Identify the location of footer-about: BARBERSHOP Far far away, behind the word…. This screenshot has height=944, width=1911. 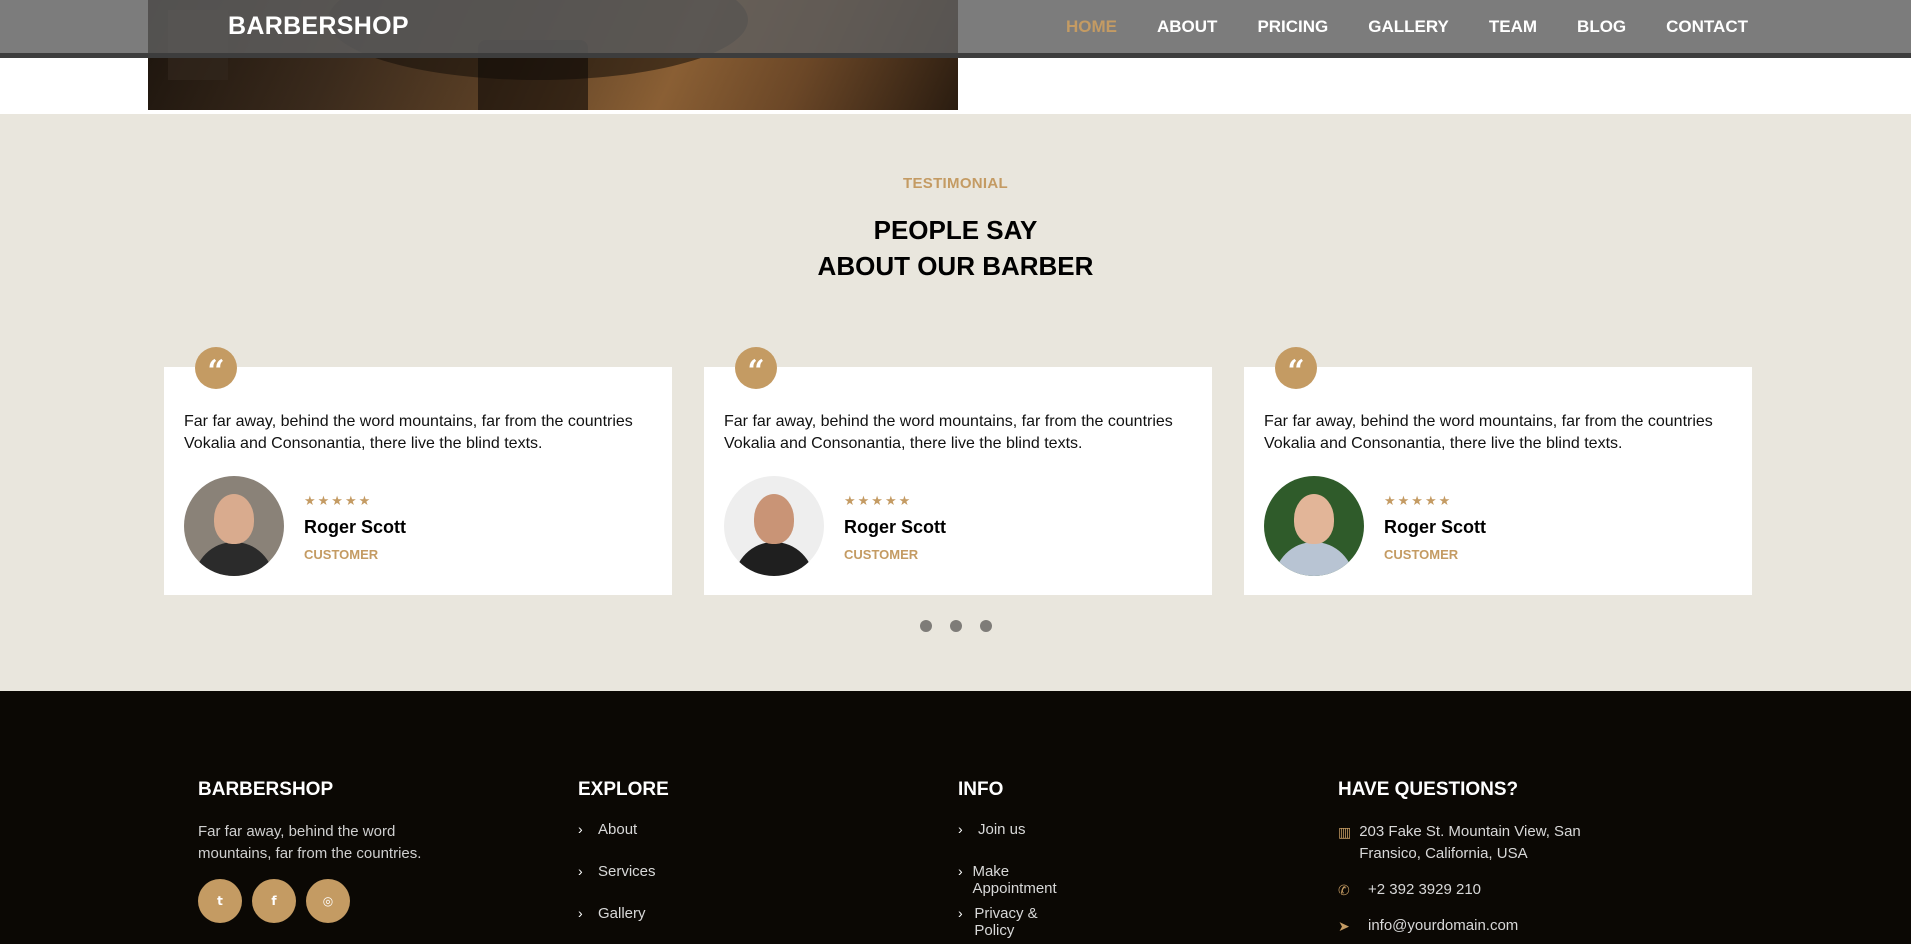
(309, 851).